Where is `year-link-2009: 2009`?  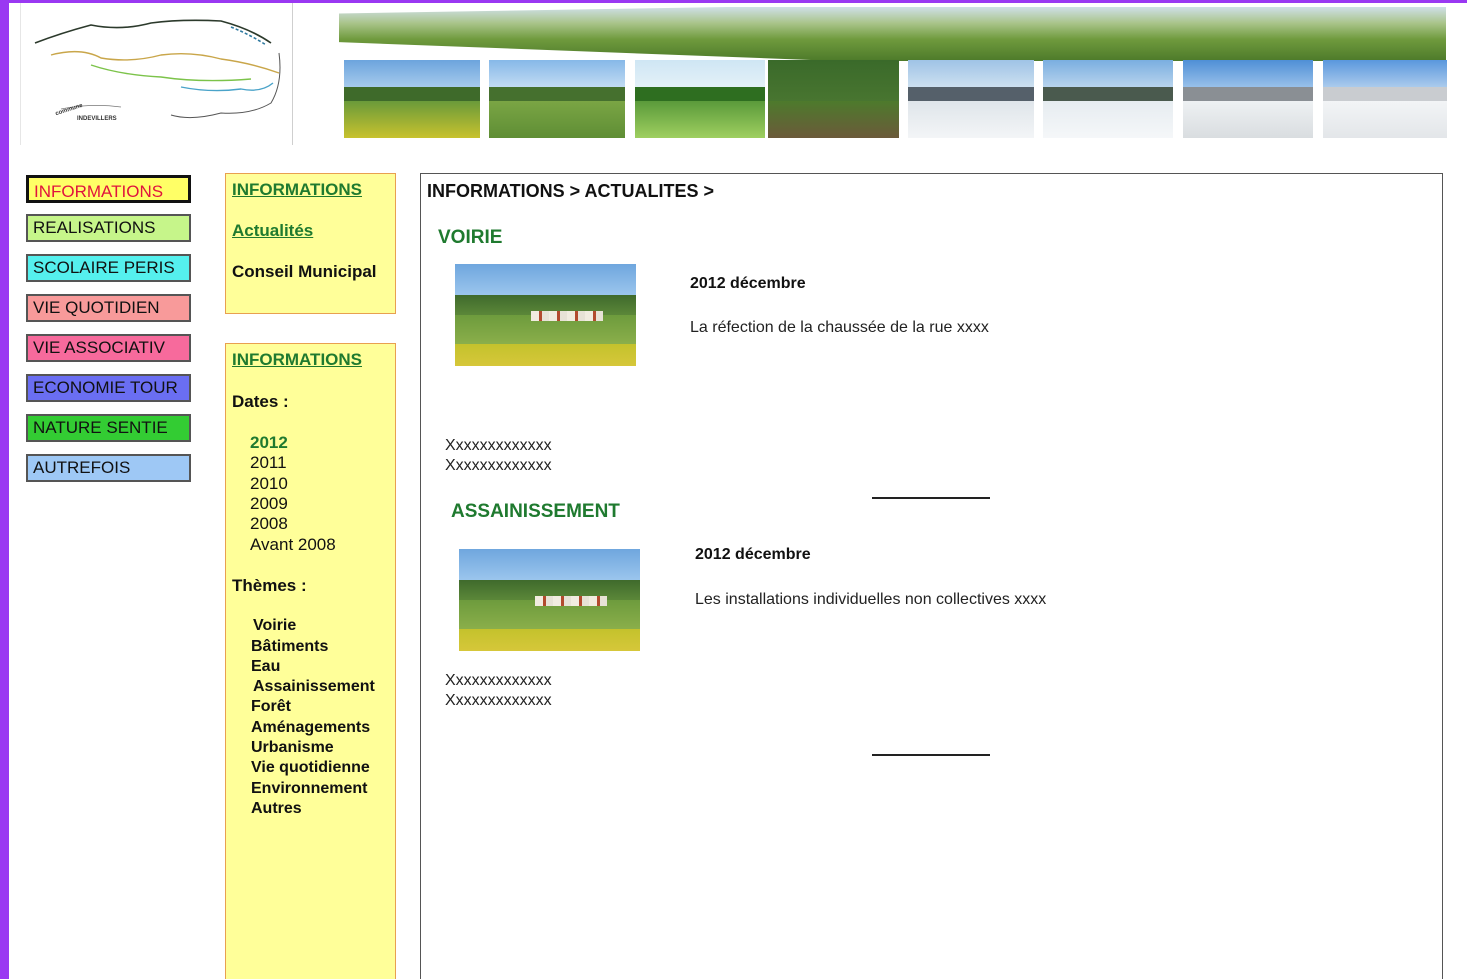
year-link-2009: 2009 is located at coordinates (269, 504).